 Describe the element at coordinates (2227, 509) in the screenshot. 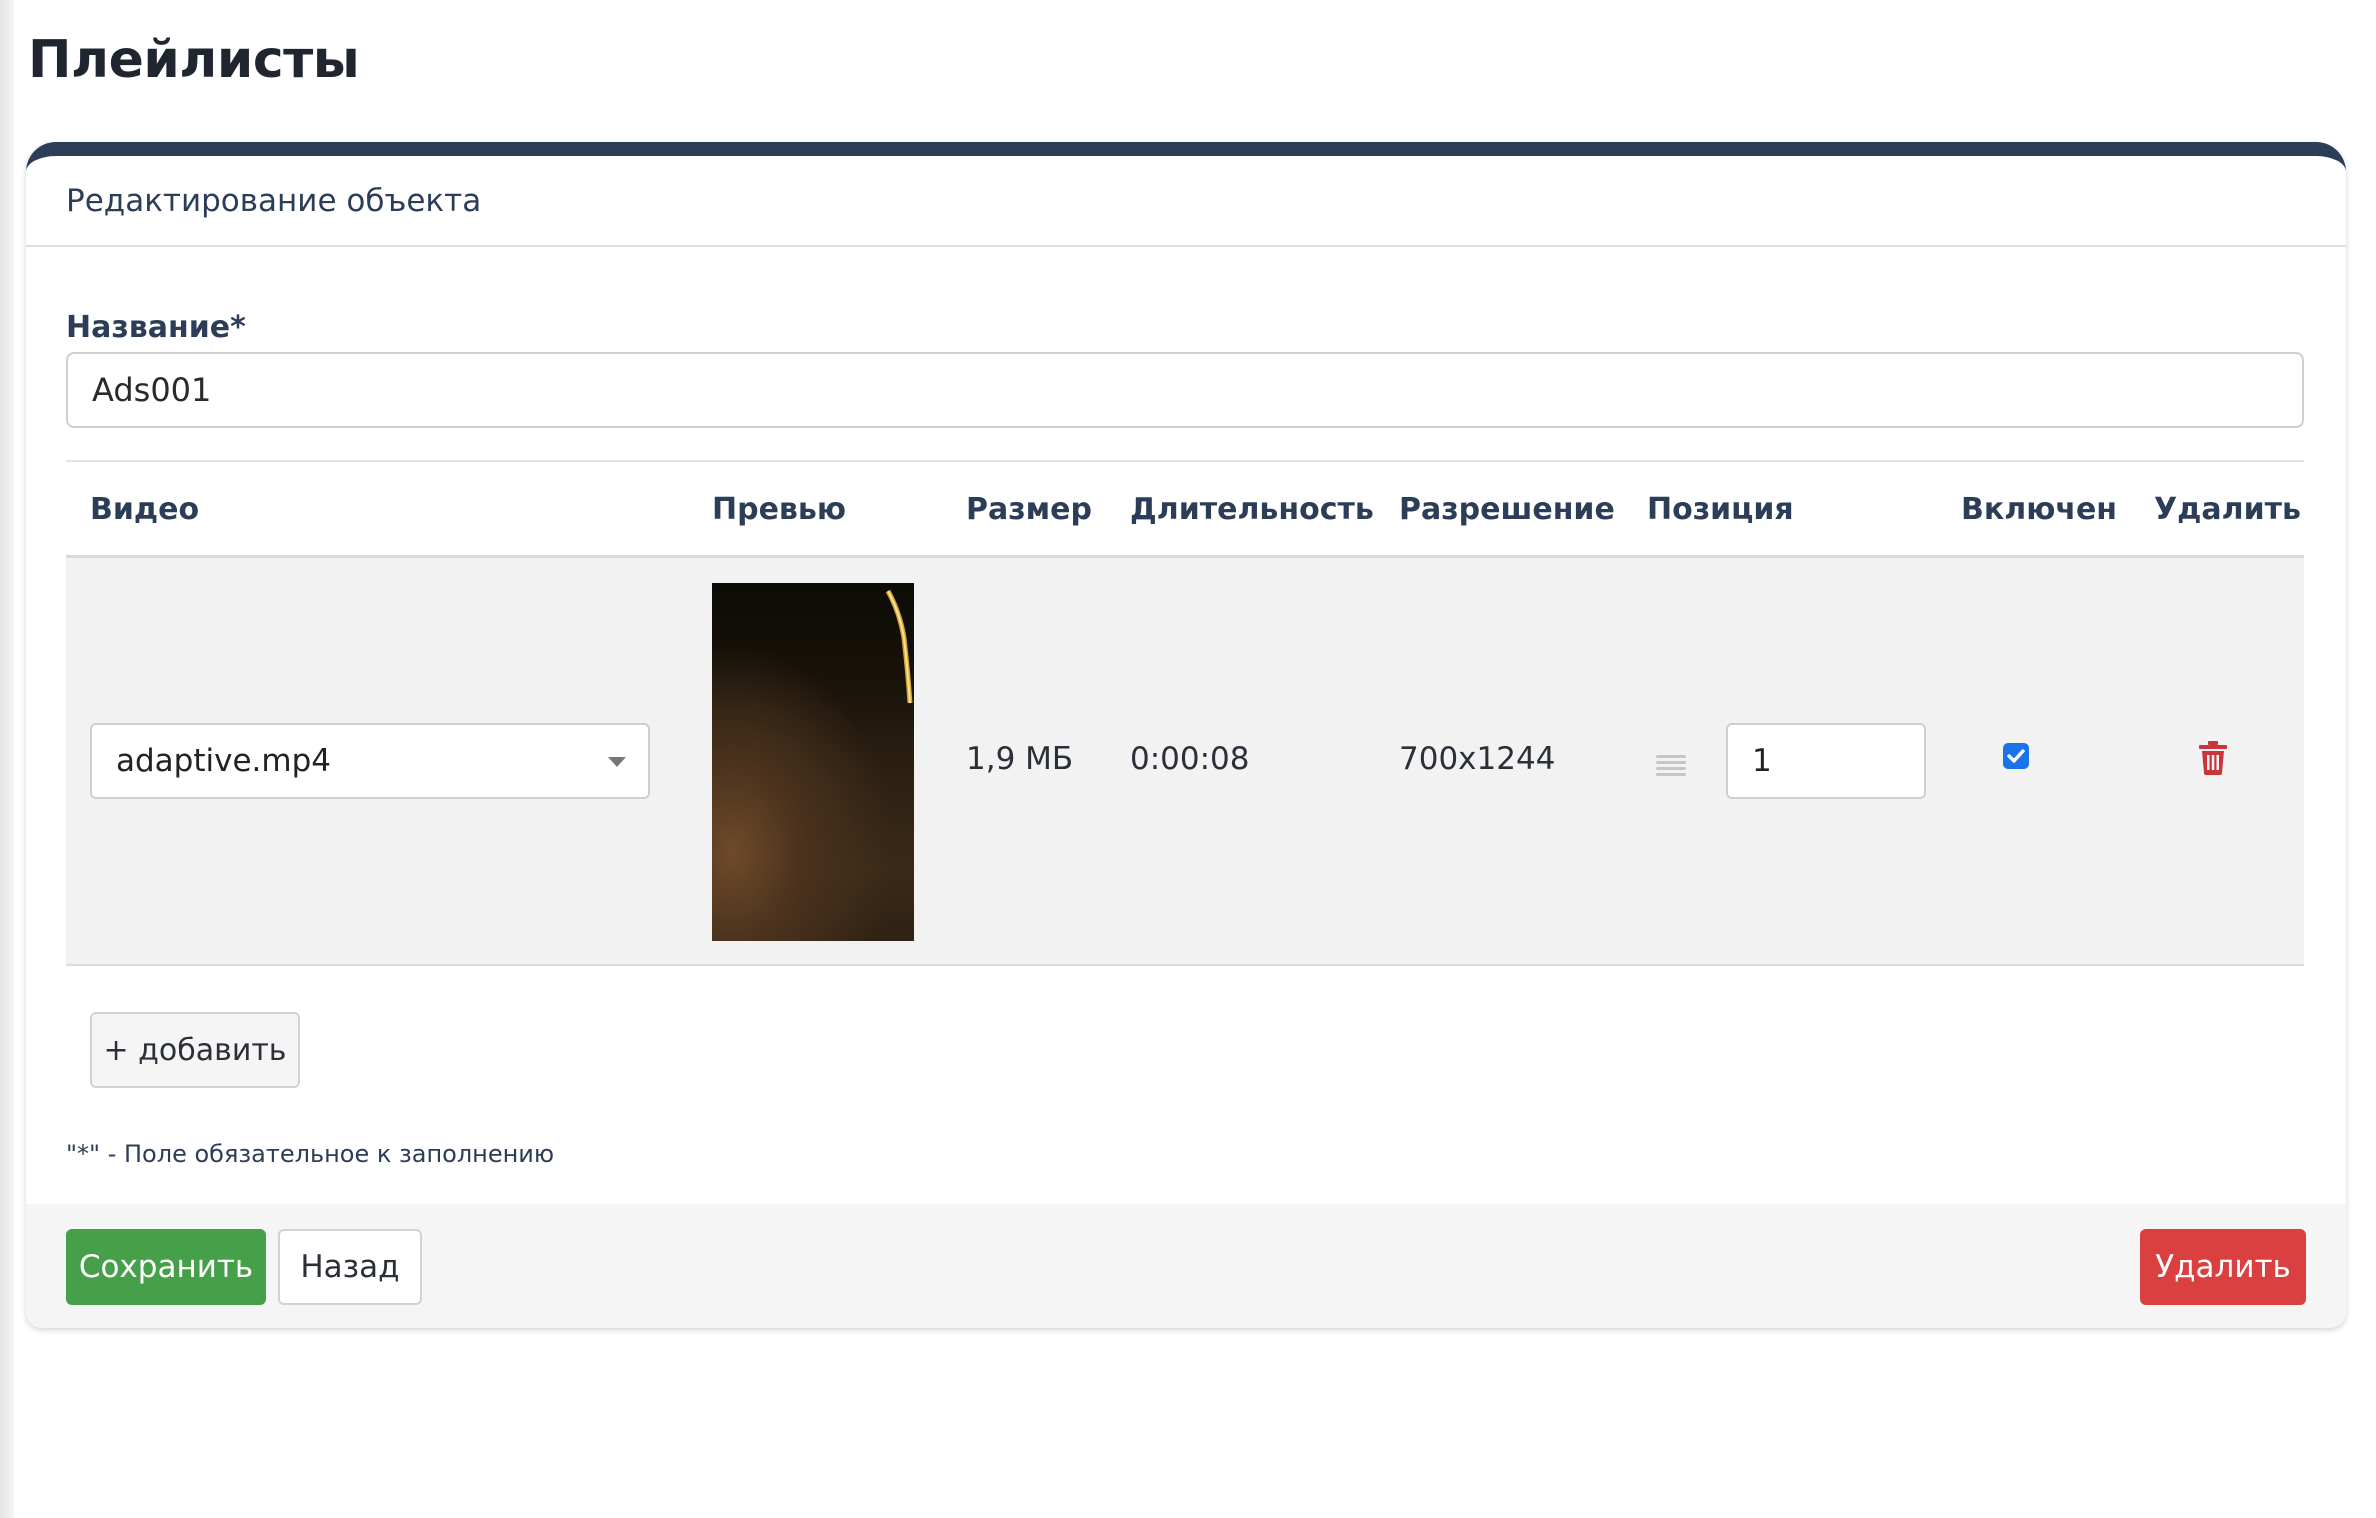

I see `th-delete: Удалить` at that location.